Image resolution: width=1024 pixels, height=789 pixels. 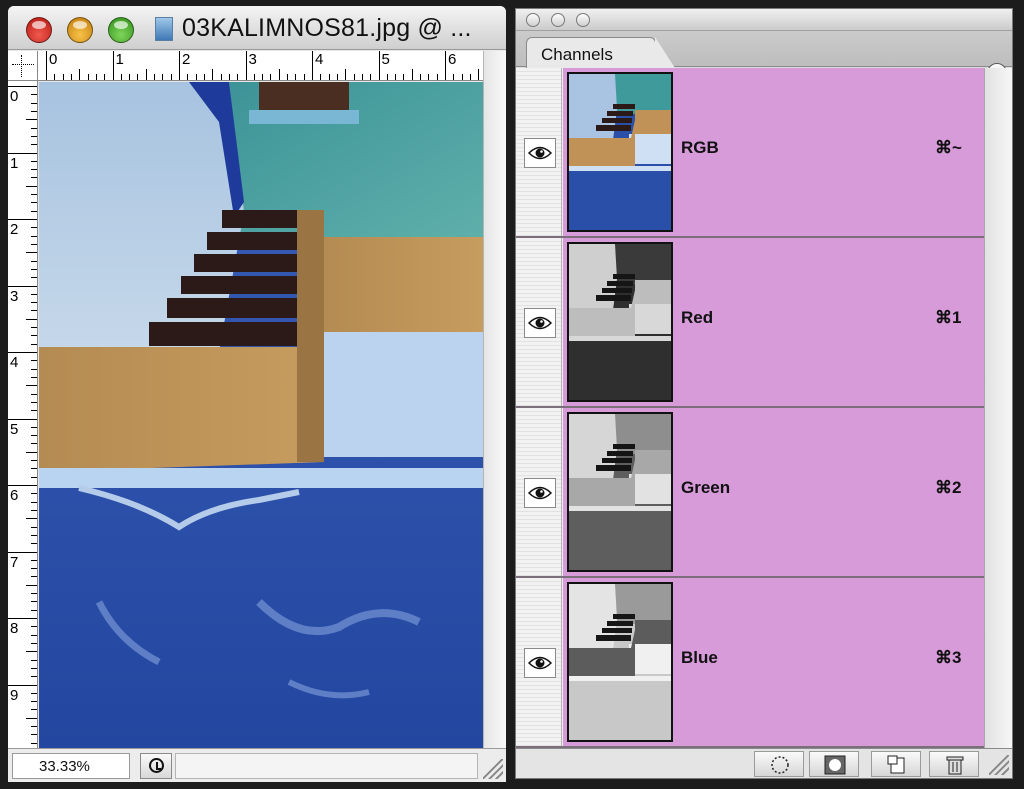 What do you see at coordinates (600, 52) in the screenshot?
I see `tab-channels: Channels` at bounding box center [600, 52].